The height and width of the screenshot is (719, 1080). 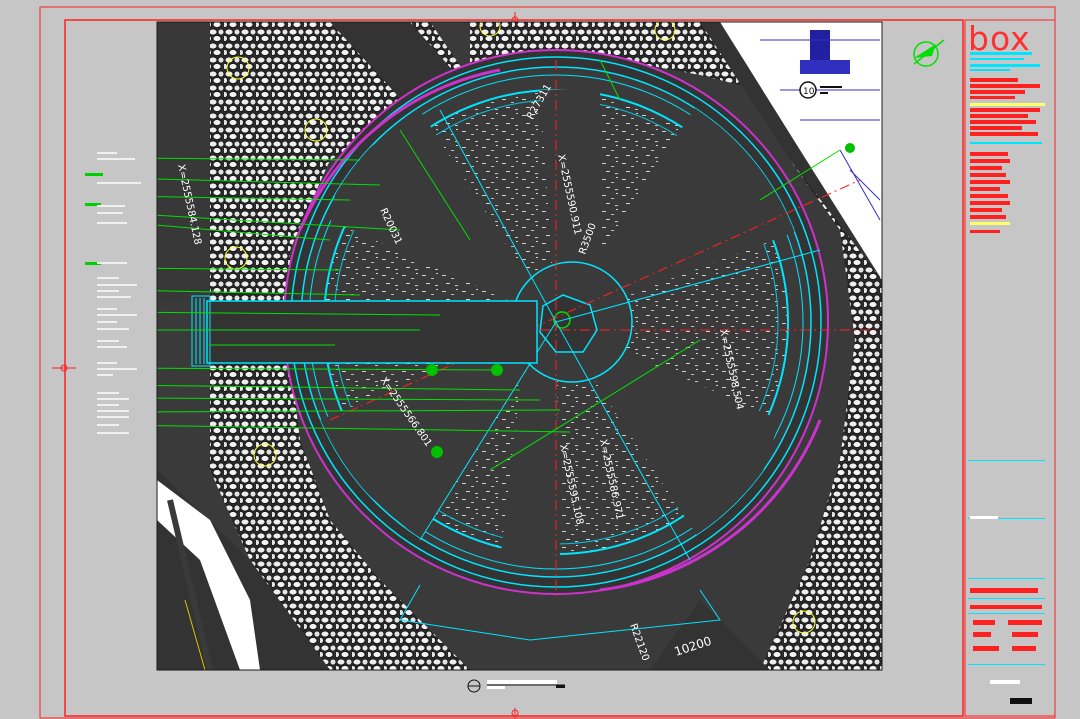 I want to click on svg-text: 10, so click(x=809, y=92).